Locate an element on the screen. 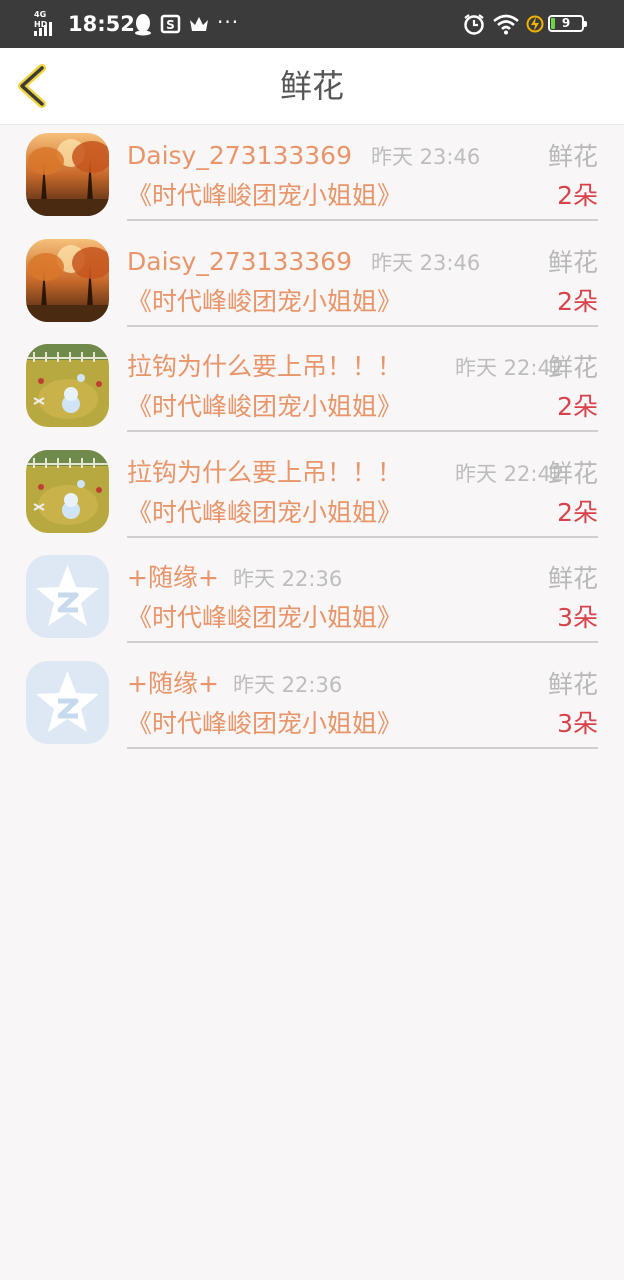 The height and width of the screenshot is (1280, 624). app-header: 鲜花 is located at coordinates (312, 86).